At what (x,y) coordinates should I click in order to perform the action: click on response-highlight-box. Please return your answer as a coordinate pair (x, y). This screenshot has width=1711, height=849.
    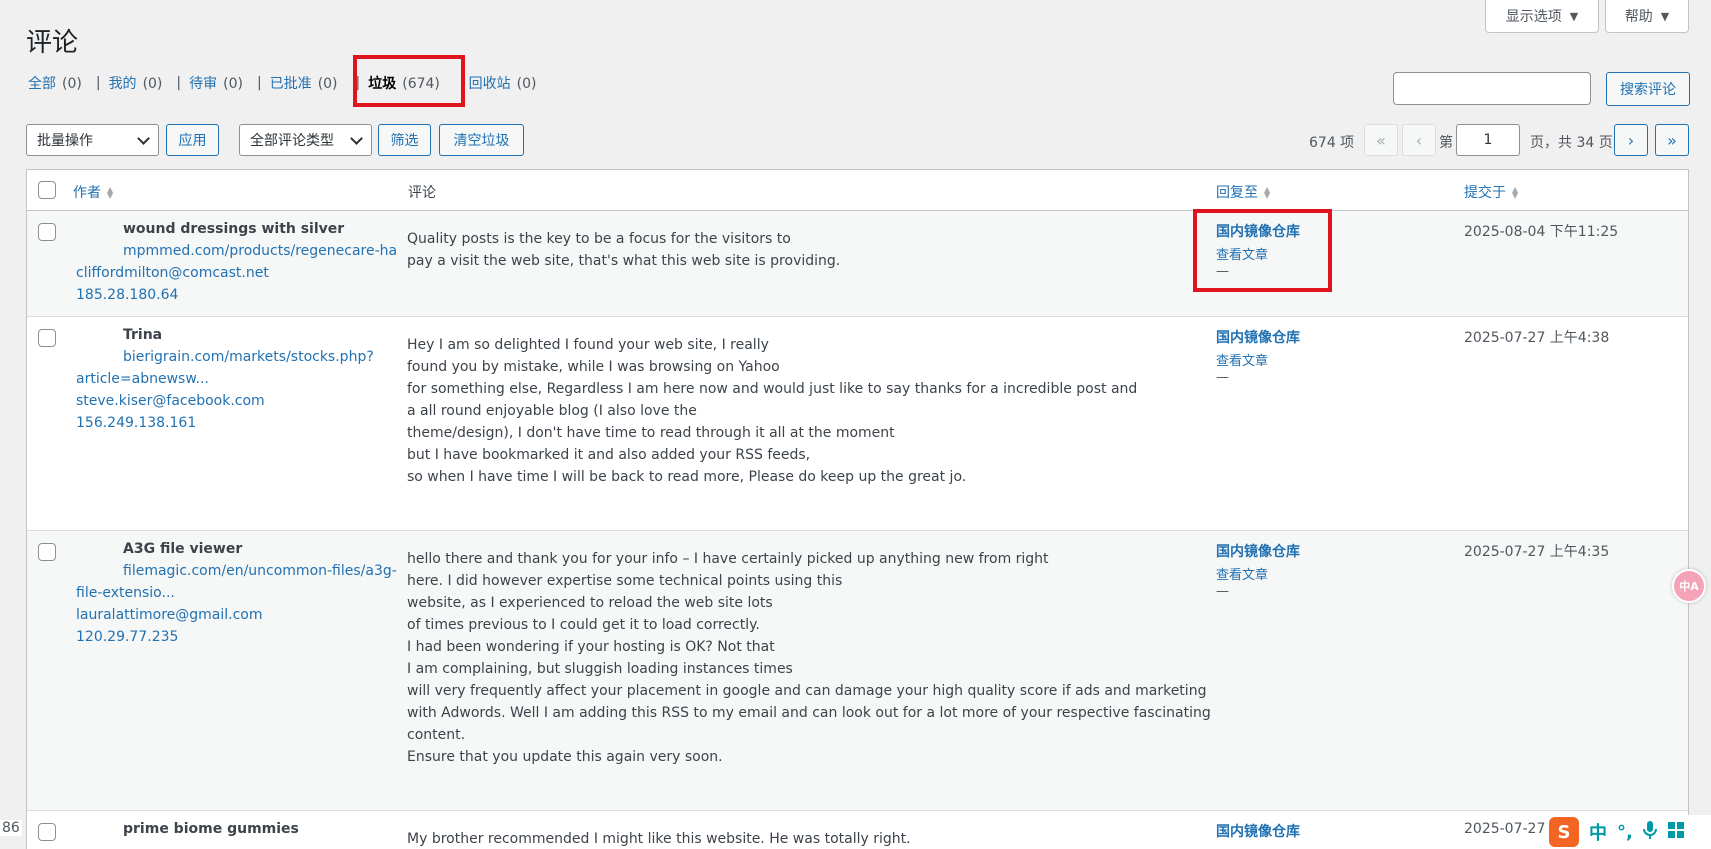
    Looking at the image, I should click on (1262, 250).